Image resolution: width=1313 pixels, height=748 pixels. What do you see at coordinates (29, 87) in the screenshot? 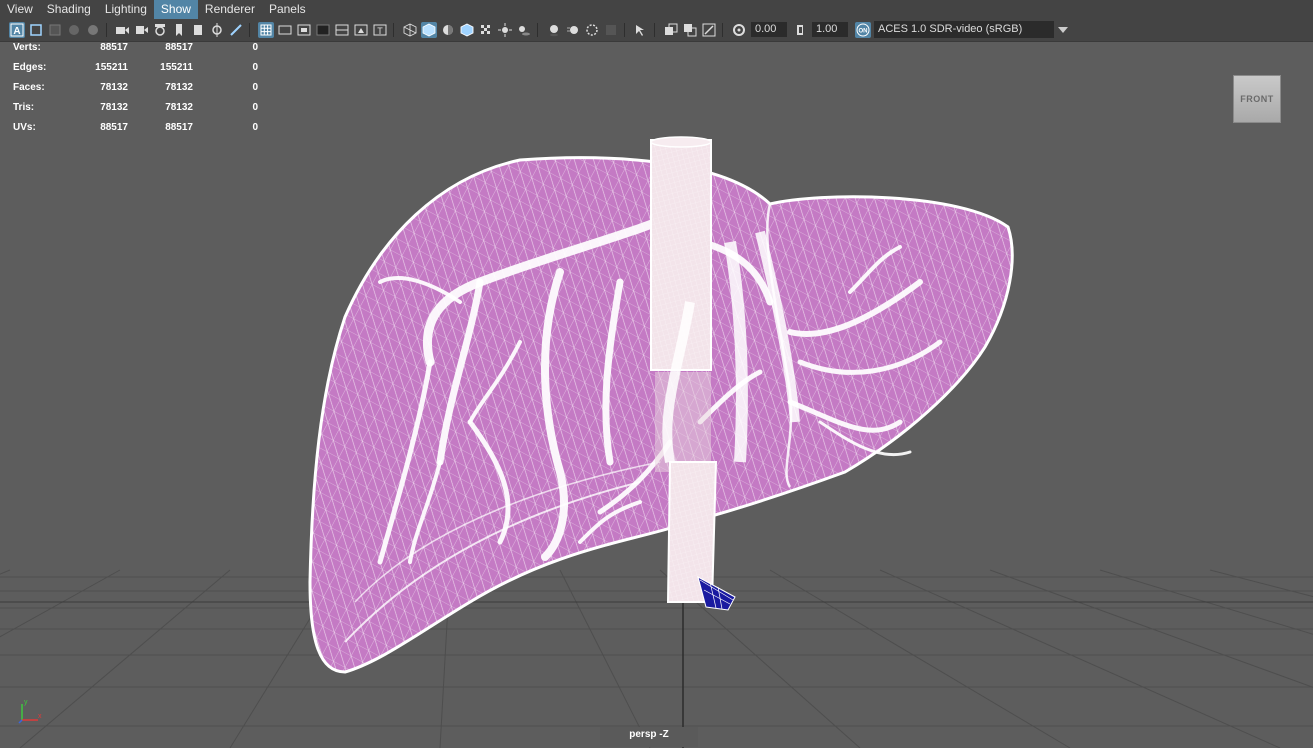
I see `hud-label: Faces:` at bounding box center [29, 87].